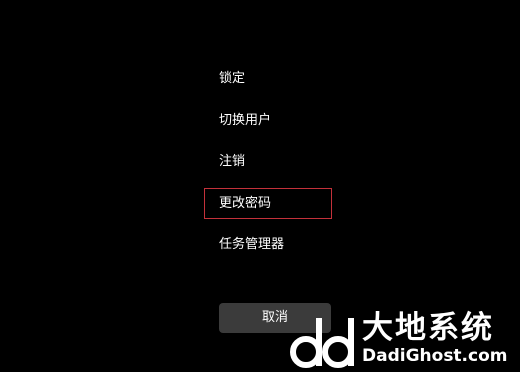  I want to click on change-password-option: 更改密码, so click(245, 204).